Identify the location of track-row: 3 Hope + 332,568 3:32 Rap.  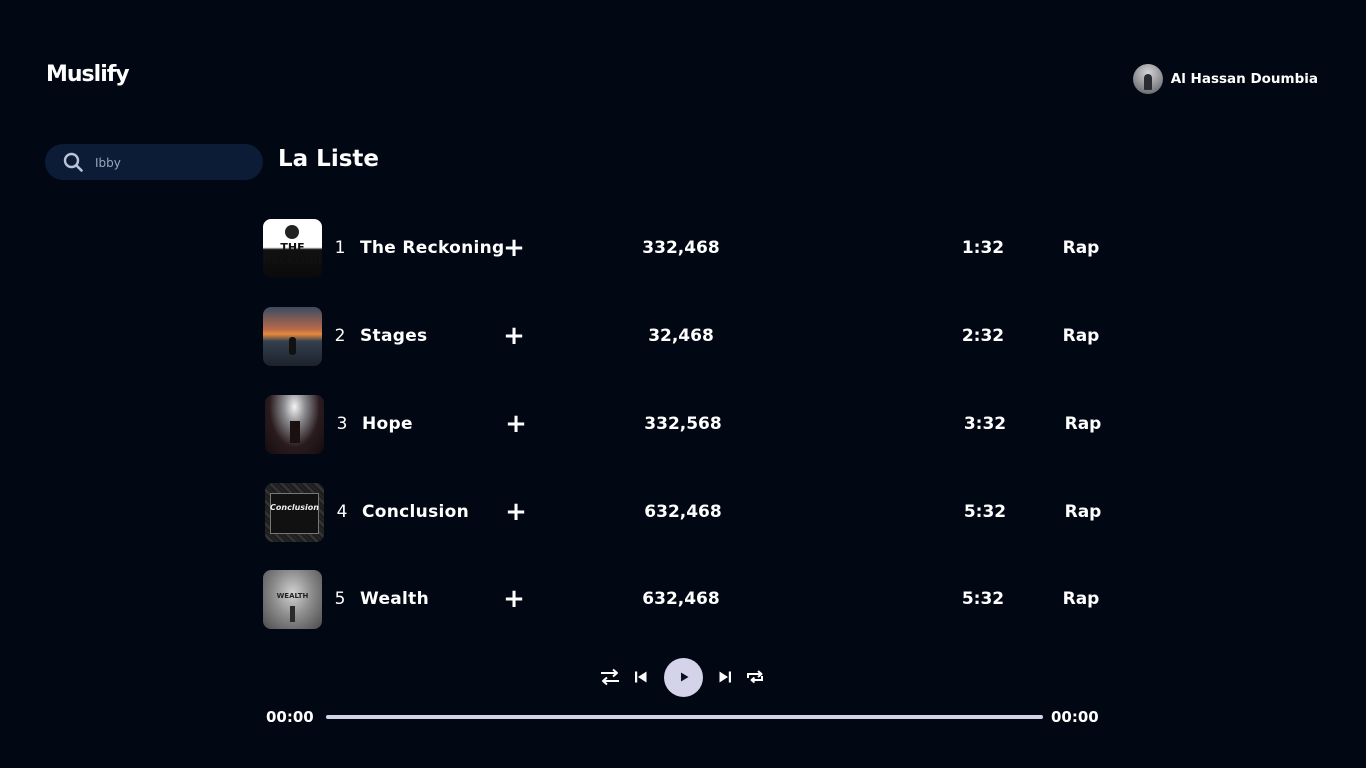
(693, 425).